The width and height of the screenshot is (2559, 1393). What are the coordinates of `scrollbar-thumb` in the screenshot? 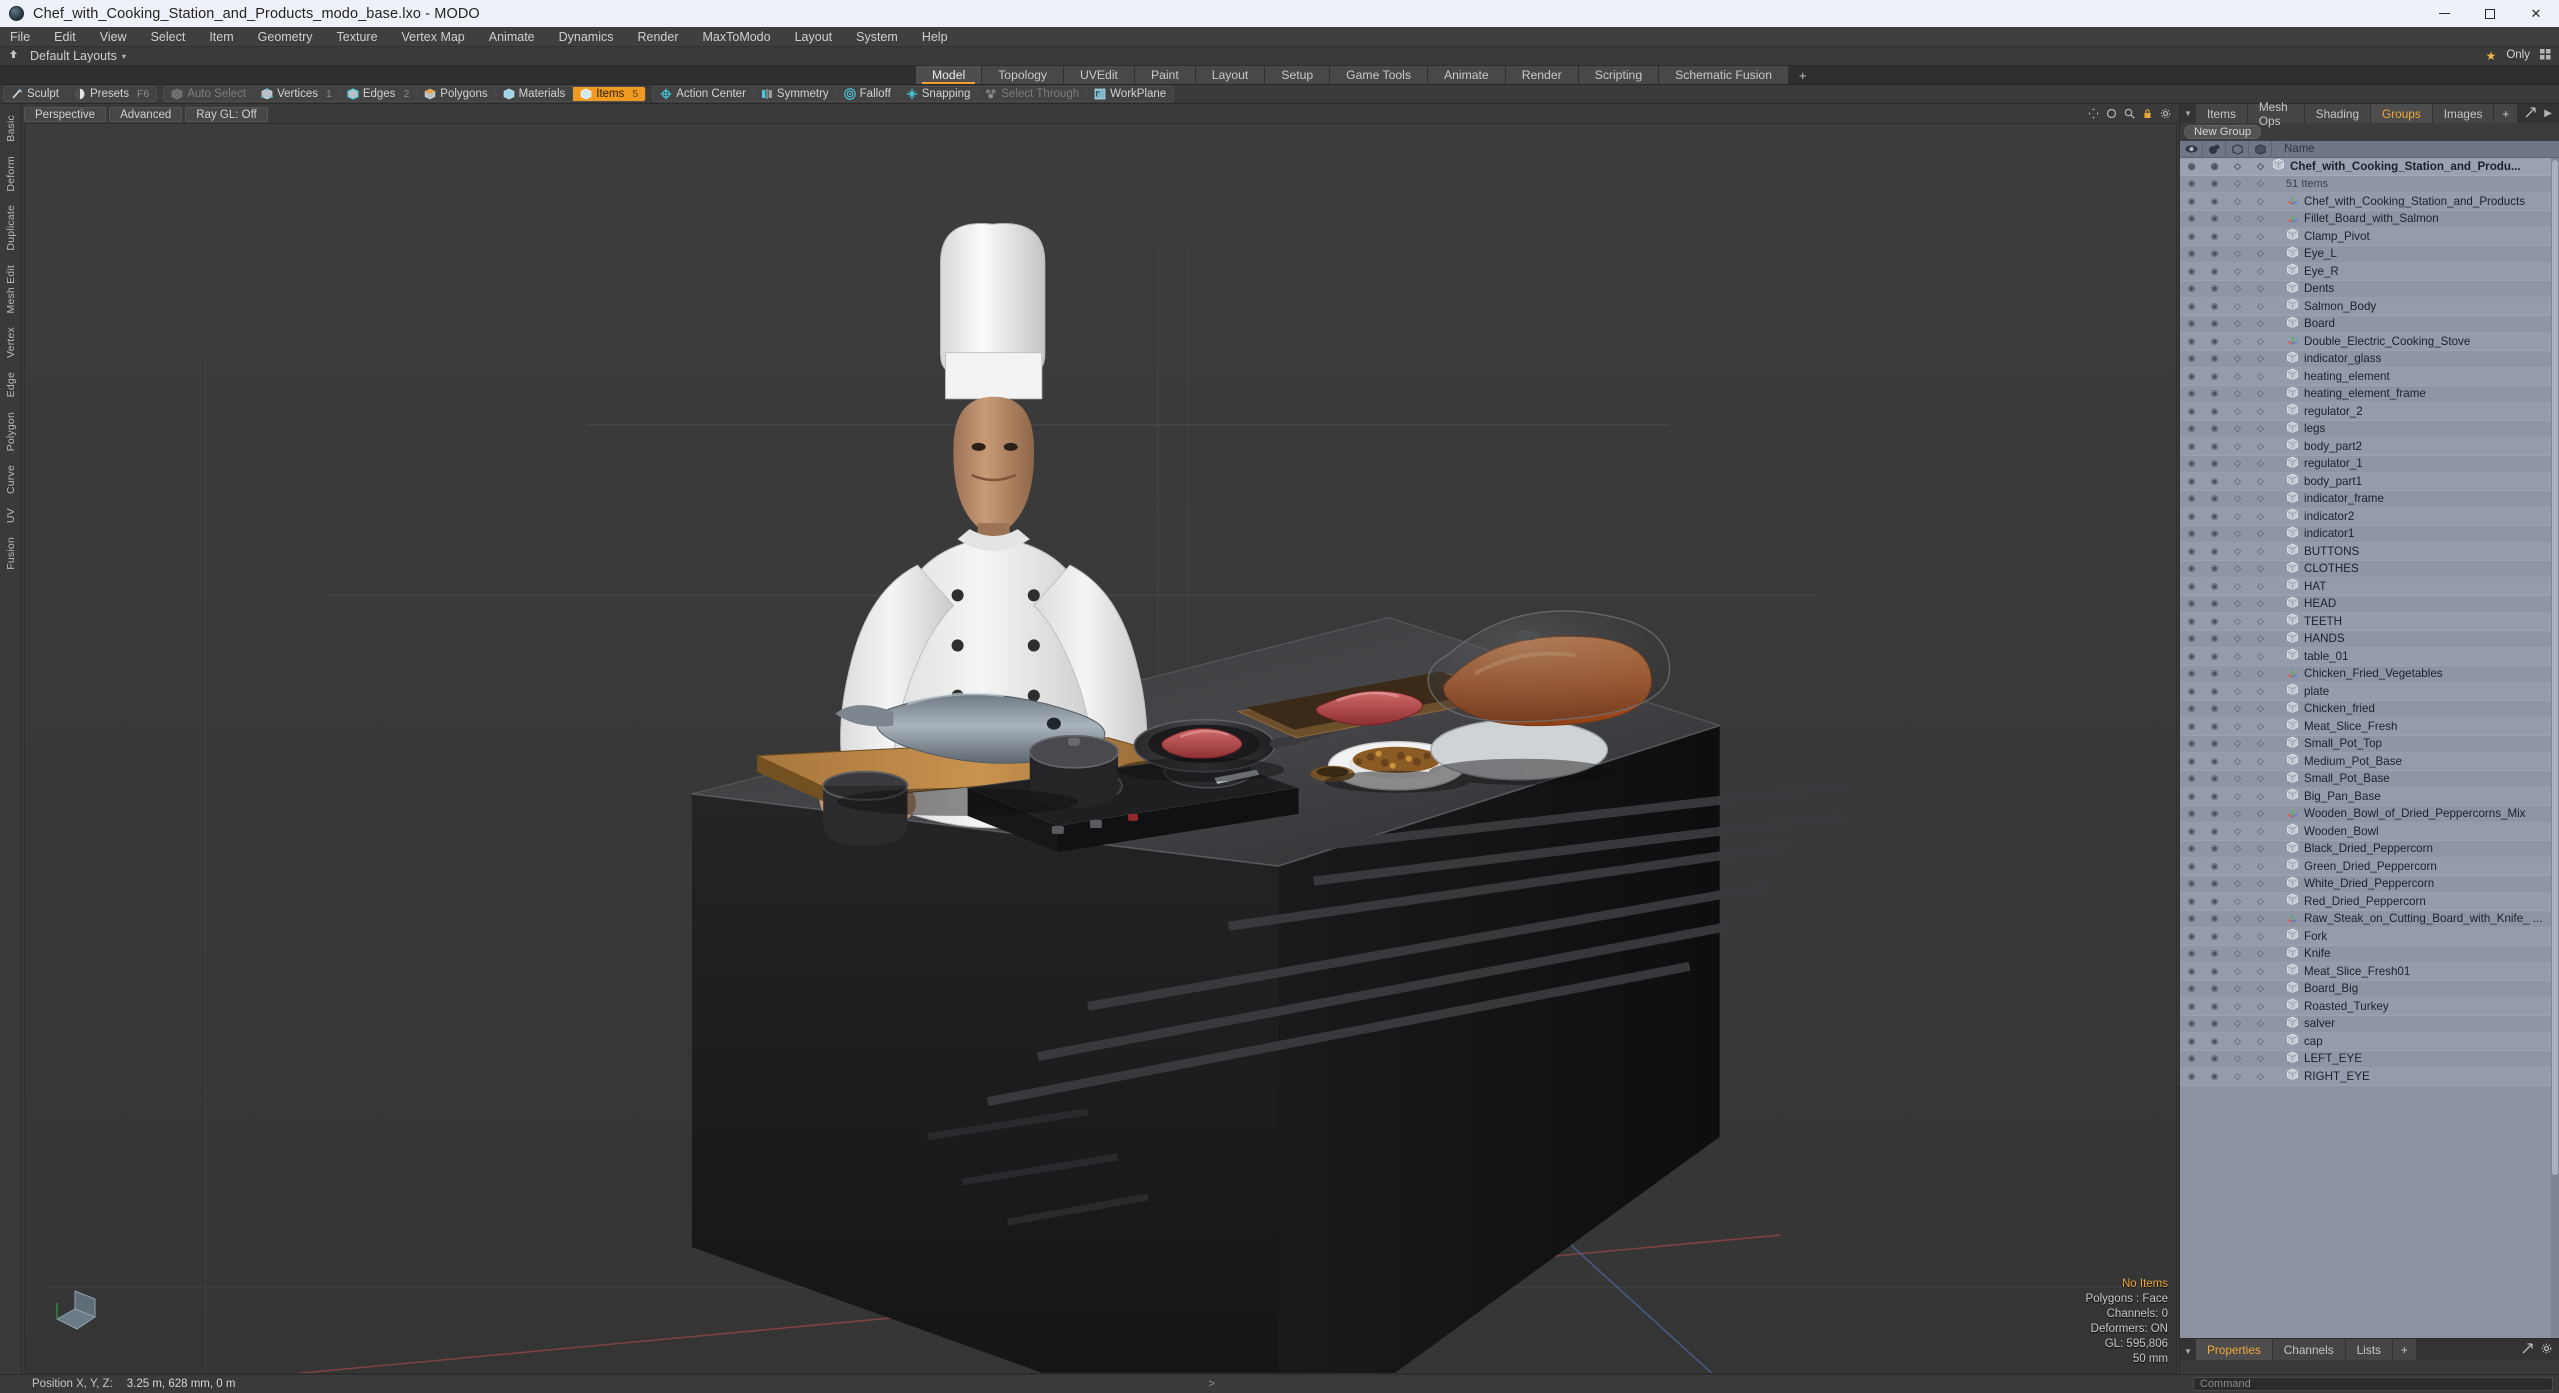 It's located at (2555, 667).